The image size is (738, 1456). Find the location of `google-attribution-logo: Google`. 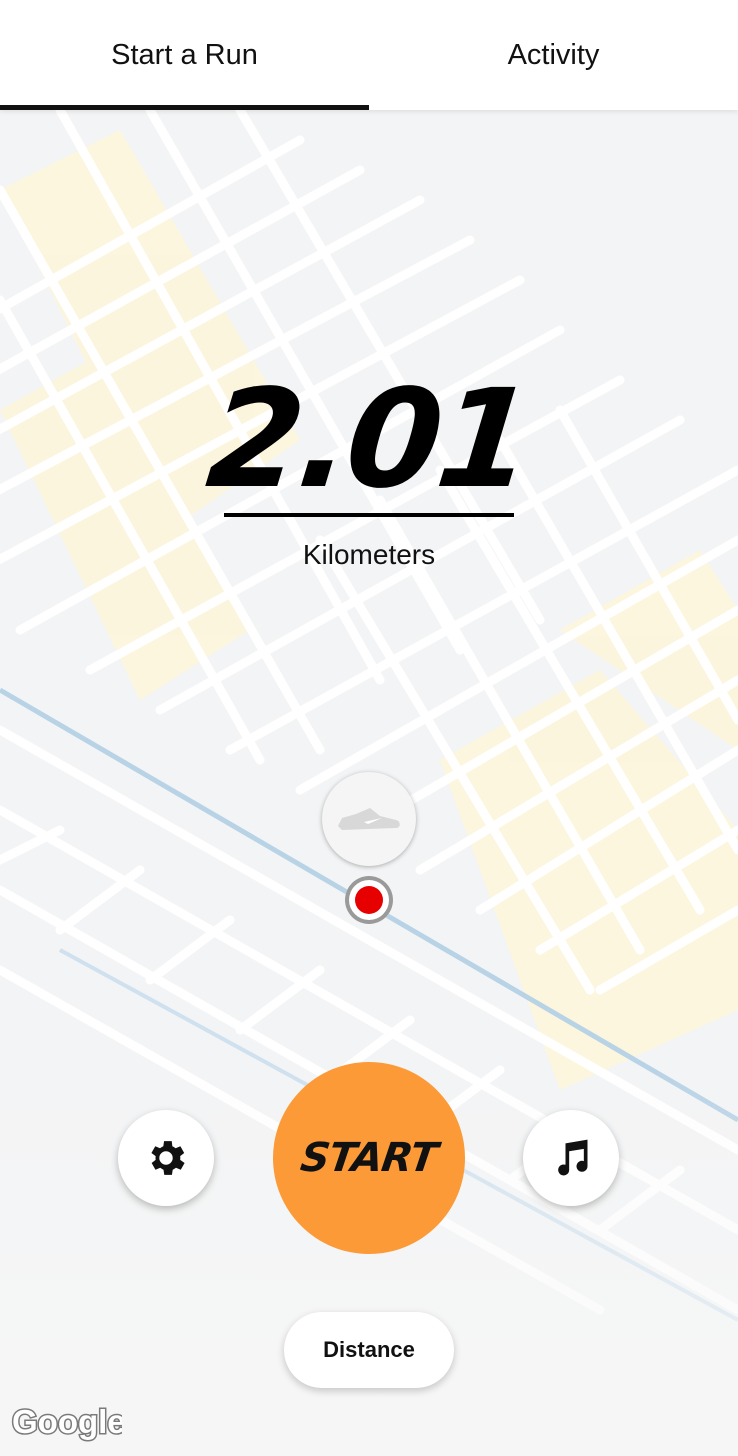

google-attribution-logo: Google is located at coordinates (69, 1424).